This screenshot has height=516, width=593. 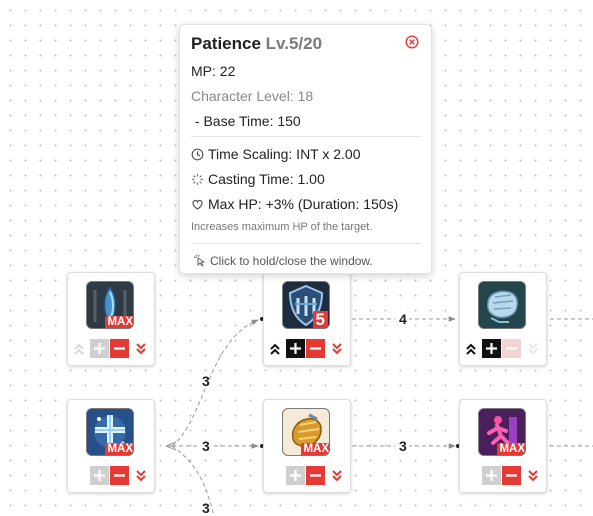 What do you see at coordinates (294, 43) in the screenshot?
I see `skill-level: Lv.5/20` at bounding box center [294, 43].